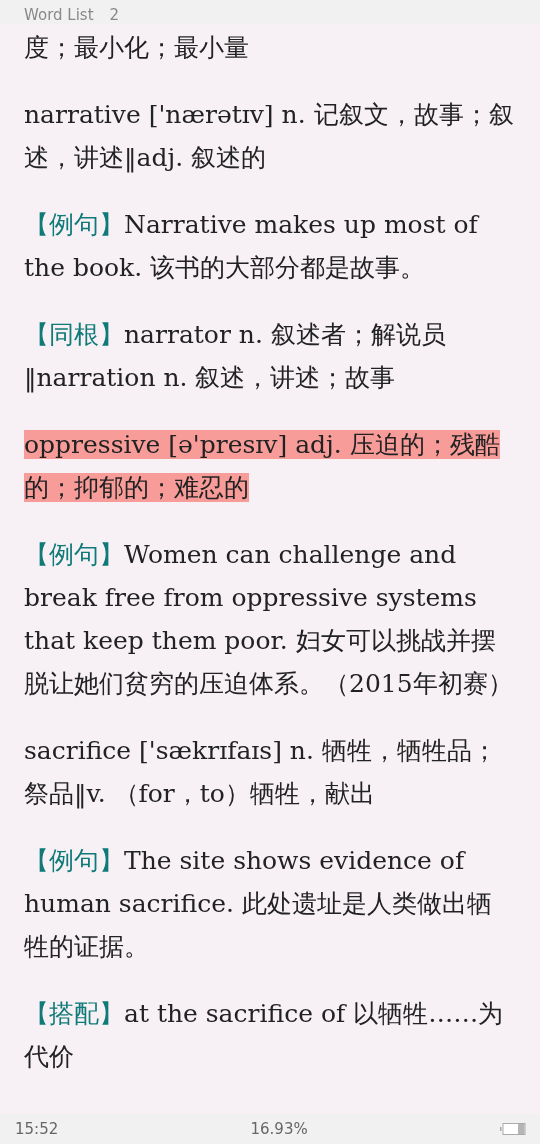 Image resolution: width=540 pixels, height=1144 pixels. I want to click on entry-paragraph: 度；最小化；最小量, so click(137, 48).